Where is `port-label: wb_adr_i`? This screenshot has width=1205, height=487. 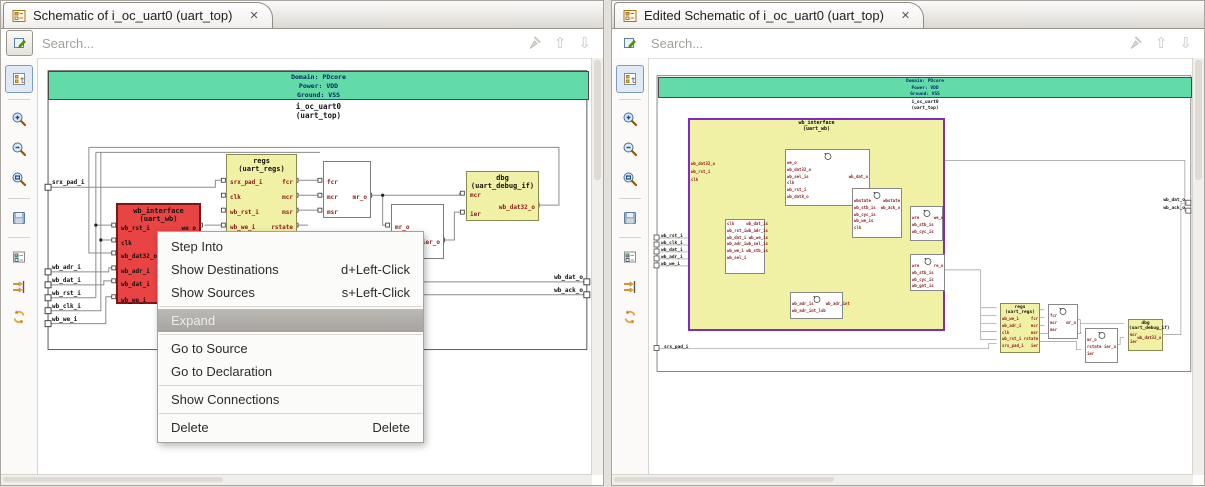
port-label: wb_adr_i is located at coordinates (135, 271).